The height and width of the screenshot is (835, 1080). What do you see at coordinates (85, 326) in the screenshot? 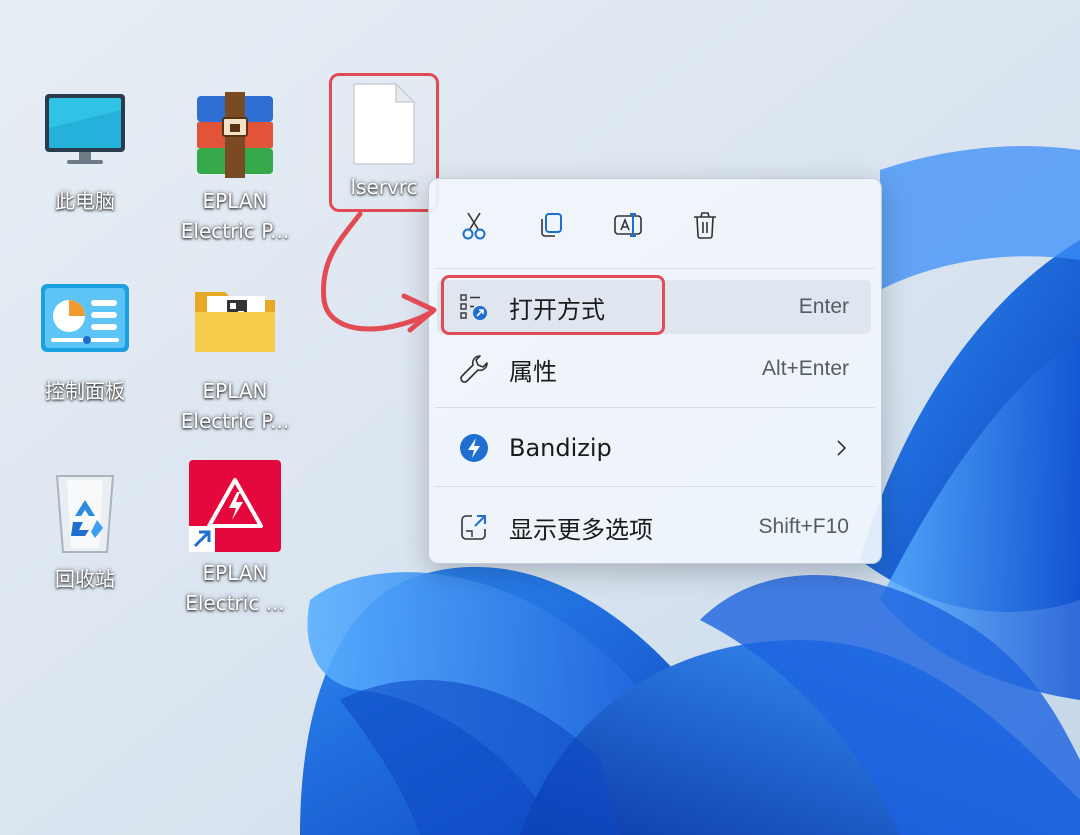
I see `control-panel-icon` at bounding box center [85, 326].